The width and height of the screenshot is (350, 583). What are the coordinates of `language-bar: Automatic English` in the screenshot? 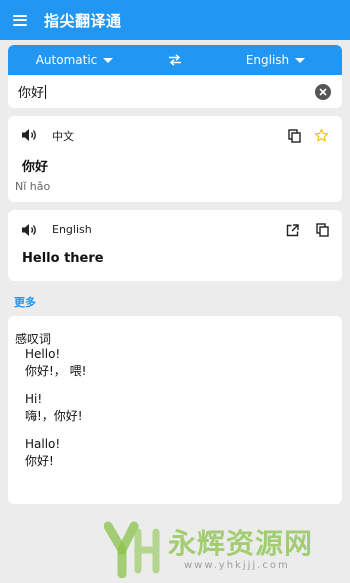 It's located at (175, 60).